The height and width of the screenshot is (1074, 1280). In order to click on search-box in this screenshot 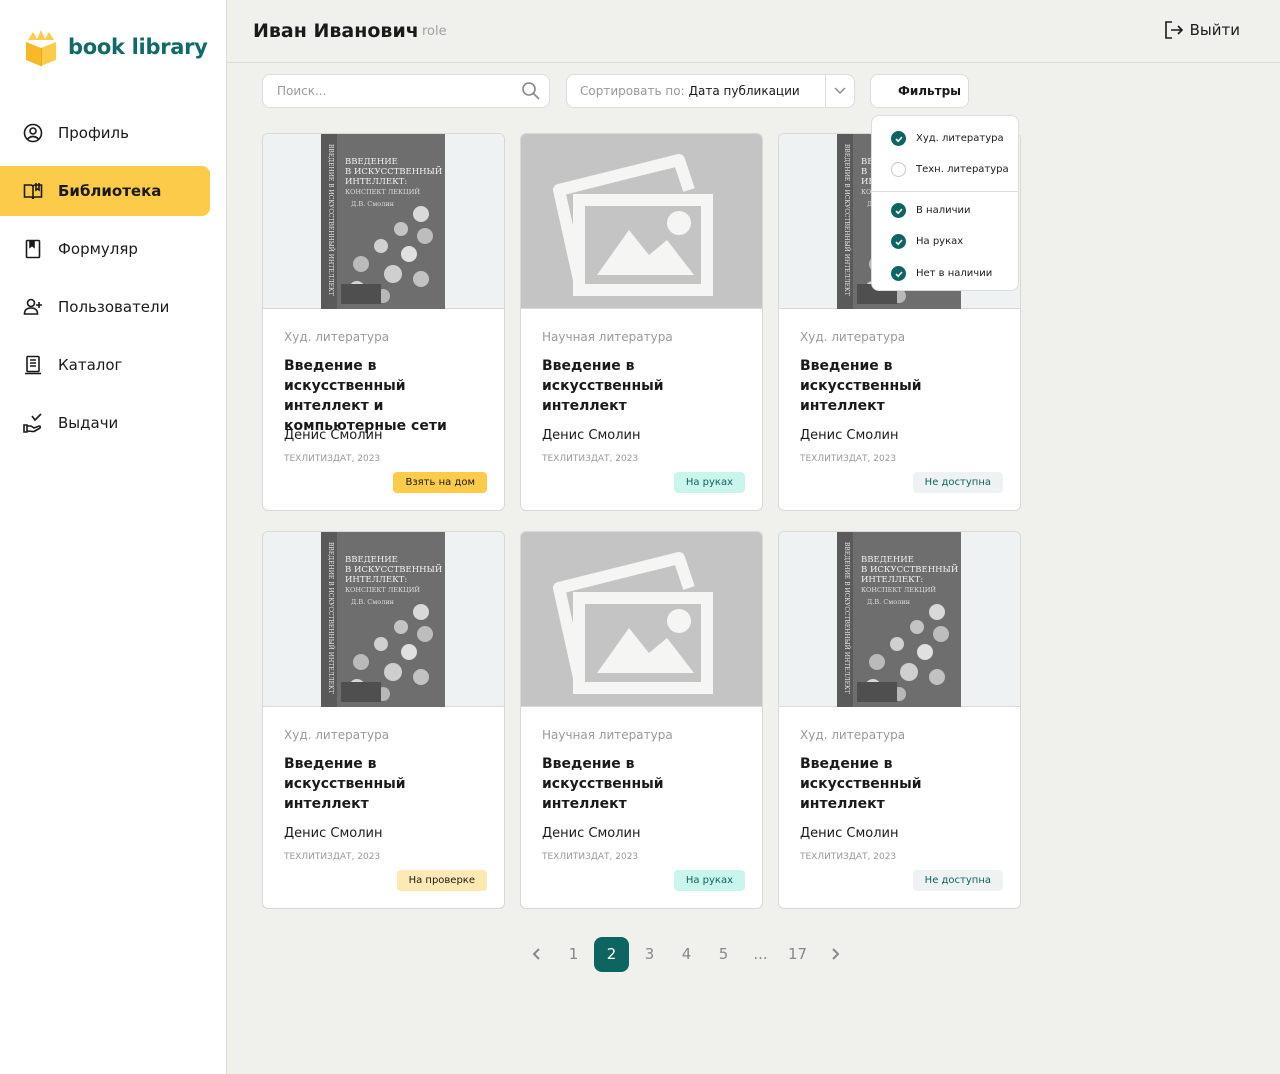, I will do `click(406, 91)`.